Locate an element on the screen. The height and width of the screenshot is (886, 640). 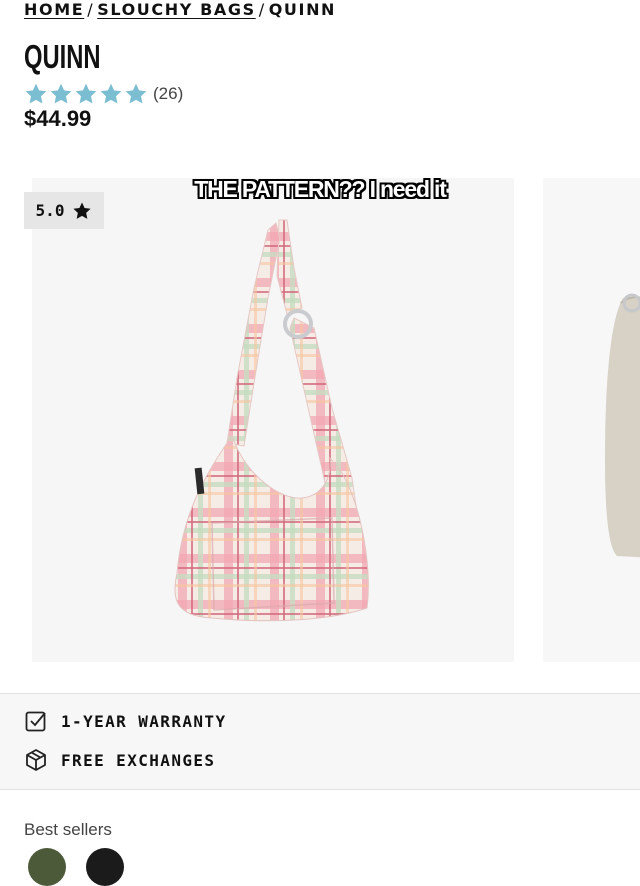
star-rating is located at coordinates (86, 94).